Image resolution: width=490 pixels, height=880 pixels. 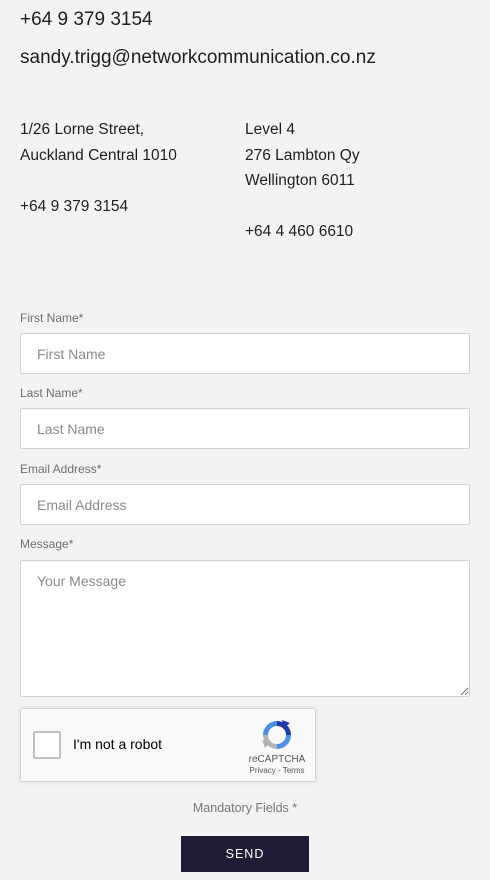 What do you see at coordinates (245, 808) in the screenshot?
I see `mandatory-note: Mandatory Fields *` at bounding box center [245, 808].